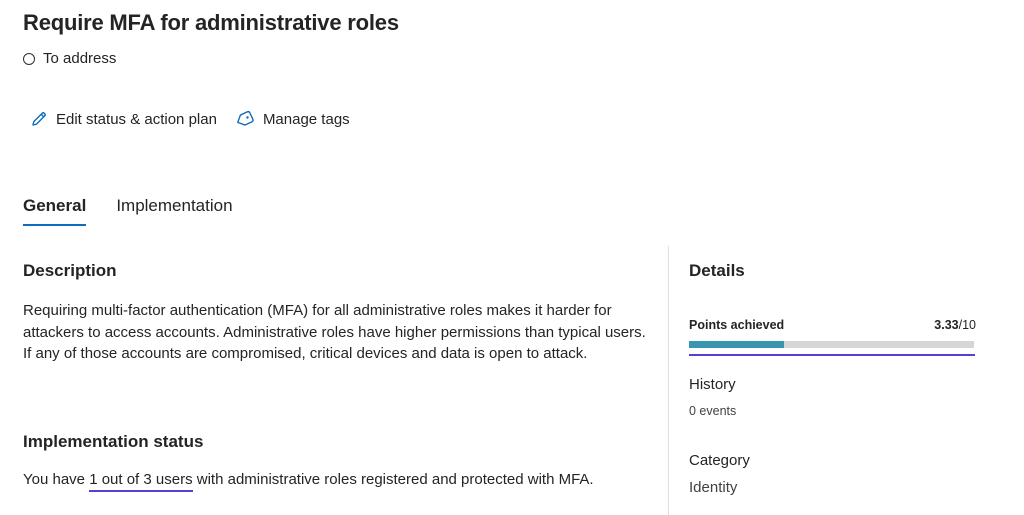 The width and height of the screenshot is (1024, 515). Describe the element at coordinates (56, 479) in the screenshot. I see `implementation-prefix: You have` at that location.